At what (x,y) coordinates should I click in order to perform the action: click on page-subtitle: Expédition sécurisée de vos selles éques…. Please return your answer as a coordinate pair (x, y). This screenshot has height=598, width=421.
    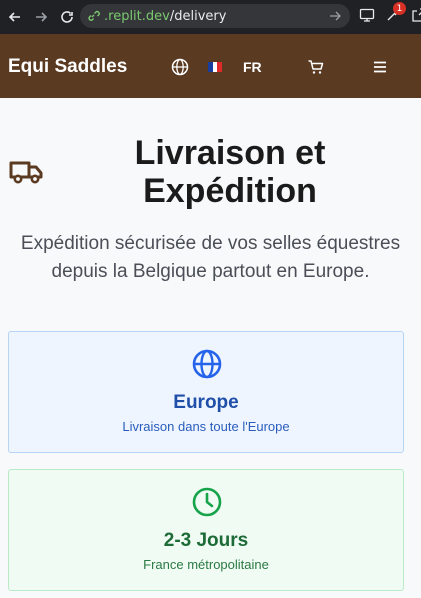
    Looking at the image, I should click on (210, 257).